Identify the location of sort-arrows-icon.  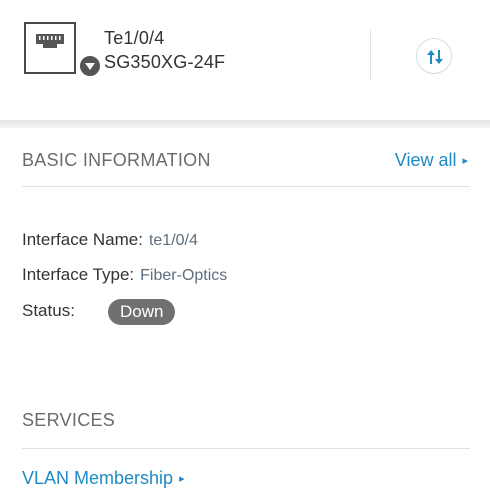
(435, 57).